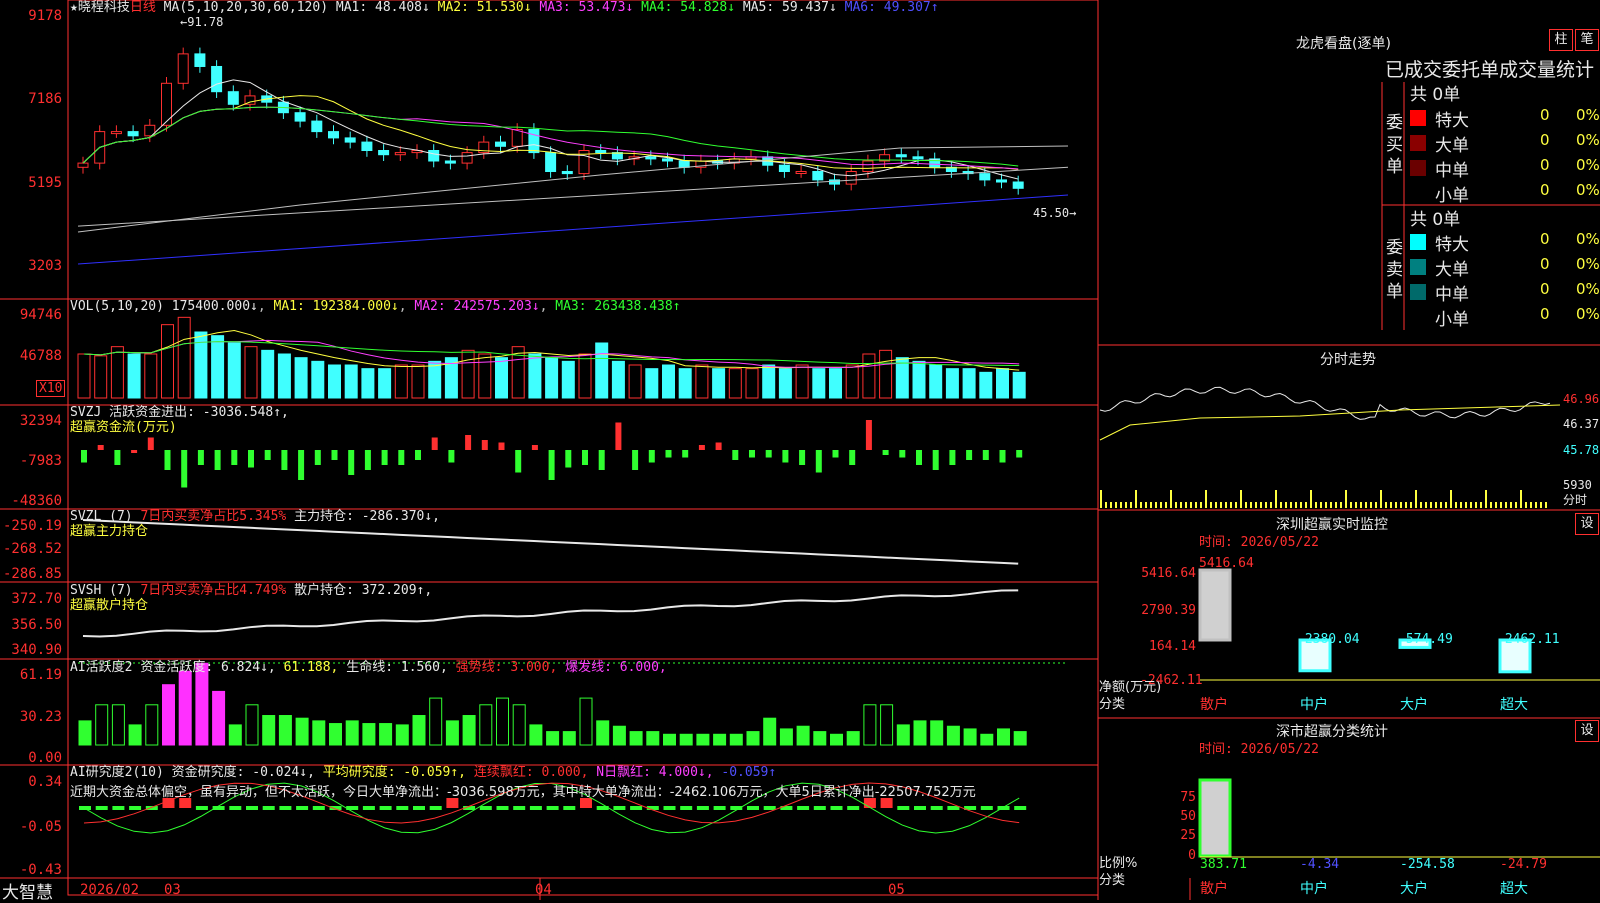 The width and height of the screenshot is (1600, 903). What do you see at coordinates (1223, 864) in the screenshot?
I see `class-value: 383.71` at bounding box center [1223, 864].